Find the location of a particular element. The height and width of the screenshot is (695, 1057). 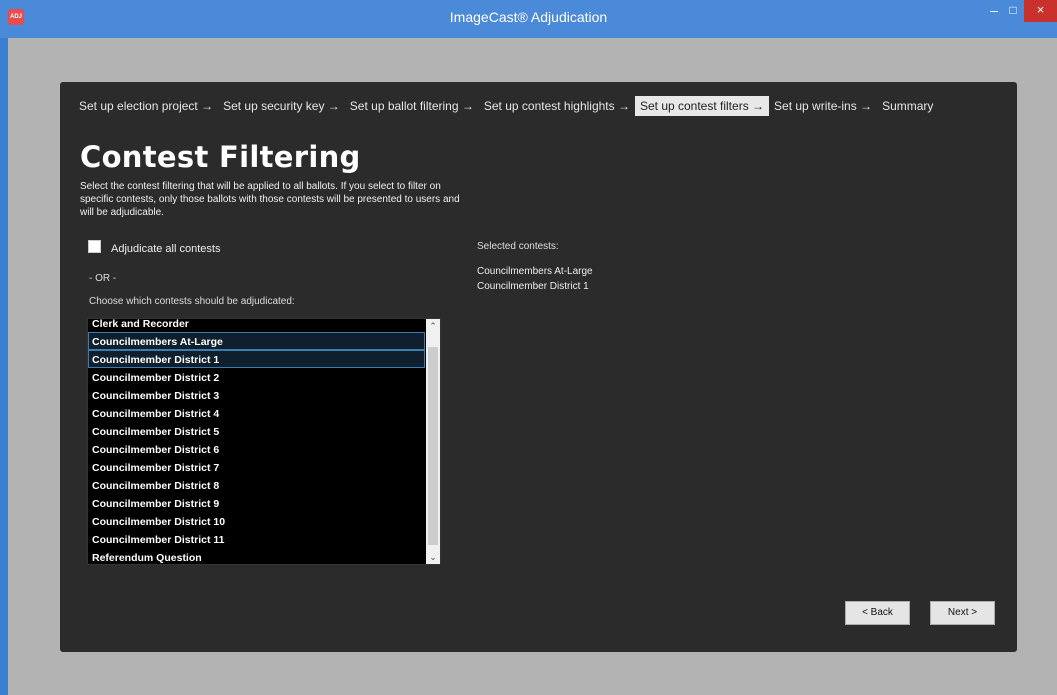

contest-list-item: Councilmember District 2 is located at coordinates (256, 377).